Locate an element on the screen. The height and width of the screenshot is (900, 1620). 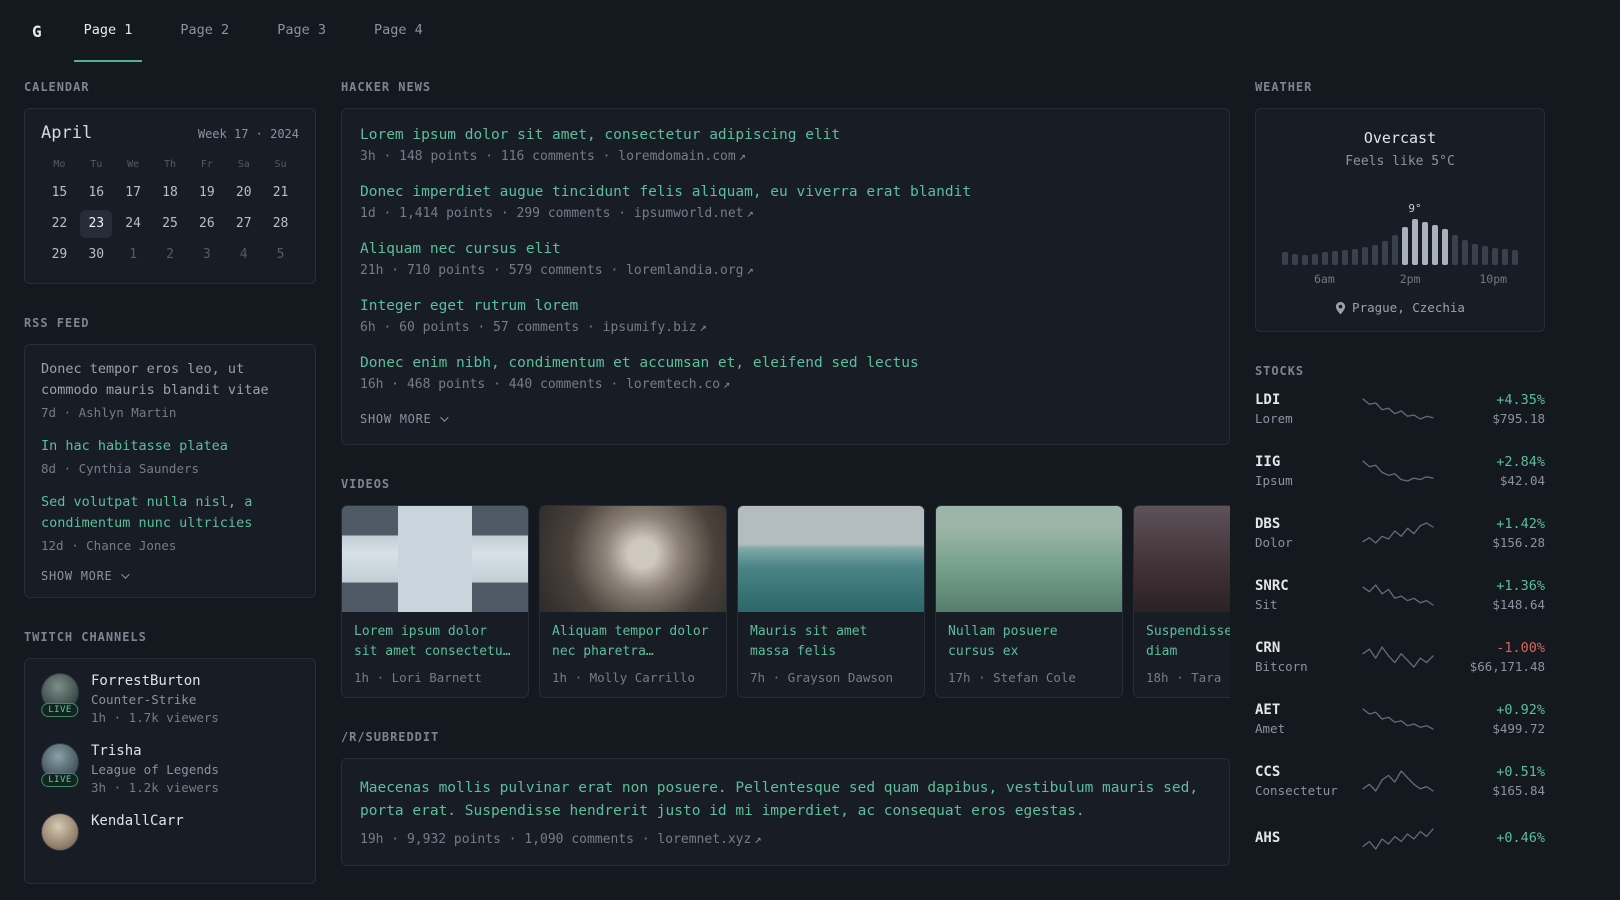
twitch-channel-row: KendallCarr is located at coordinates (170, 831).